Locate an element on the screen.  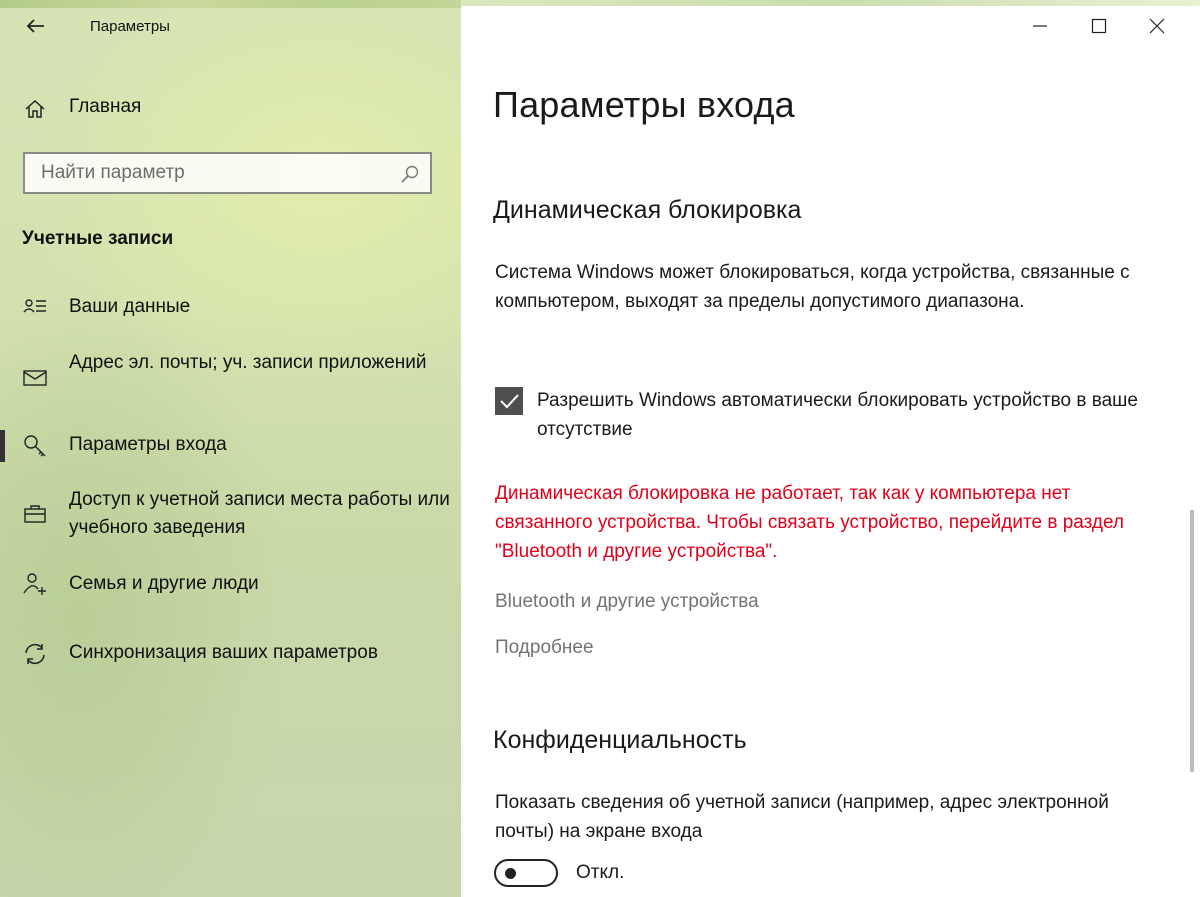
page-title: Параметры входа is located at coordinates (644, 104).